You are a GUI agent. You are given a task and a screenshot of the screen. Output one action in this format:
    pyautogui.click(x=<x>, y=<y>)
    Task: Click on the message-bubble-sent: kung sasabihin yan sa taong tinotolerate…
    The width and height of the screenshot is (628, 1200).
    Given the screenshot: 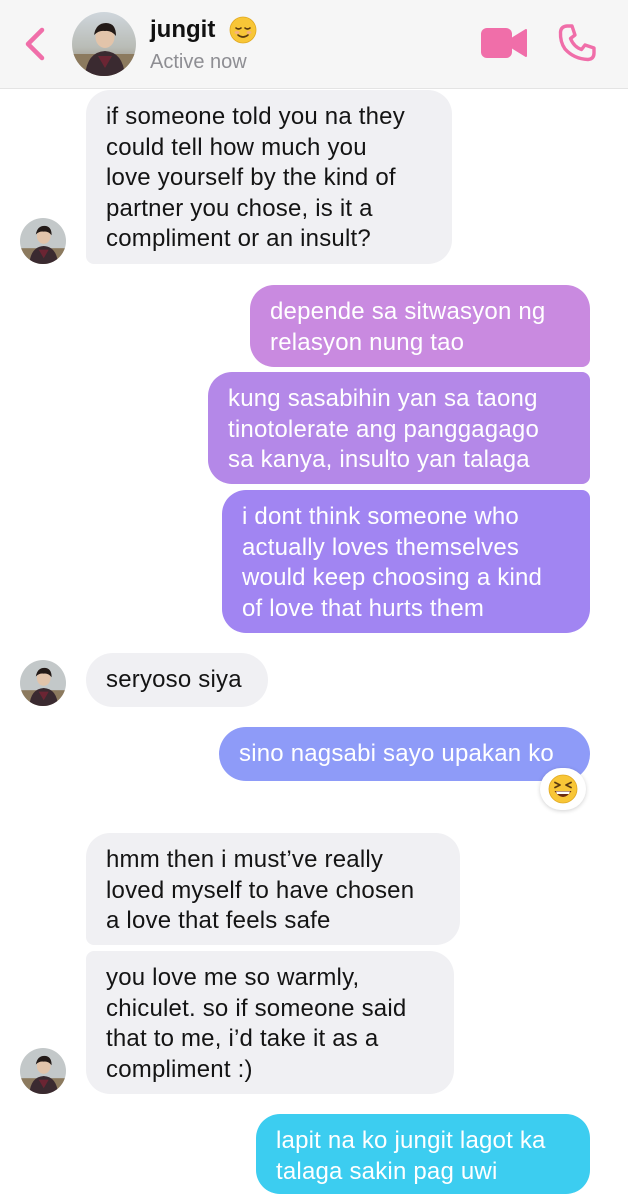 What is the action you would take?
    pyautogui.click(x=399, y=428)
    